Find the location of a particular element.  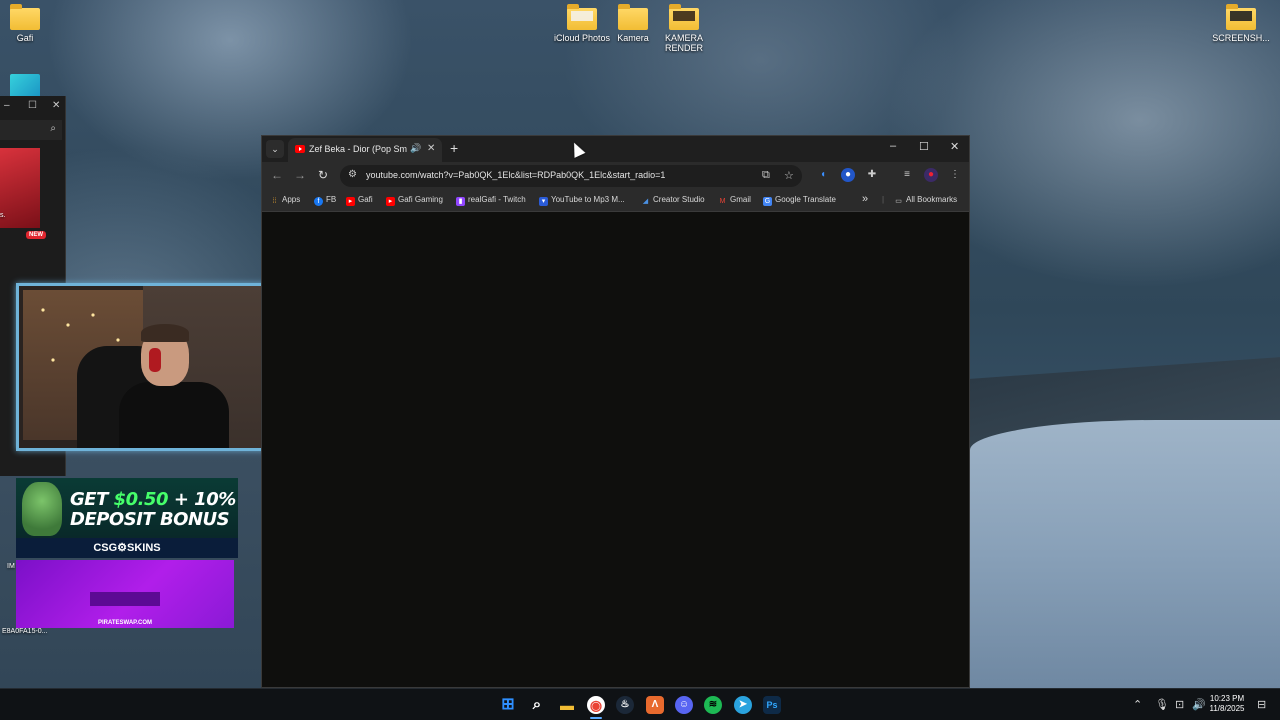

extension-circle-icon: ● is located at coordinates (848, 175).